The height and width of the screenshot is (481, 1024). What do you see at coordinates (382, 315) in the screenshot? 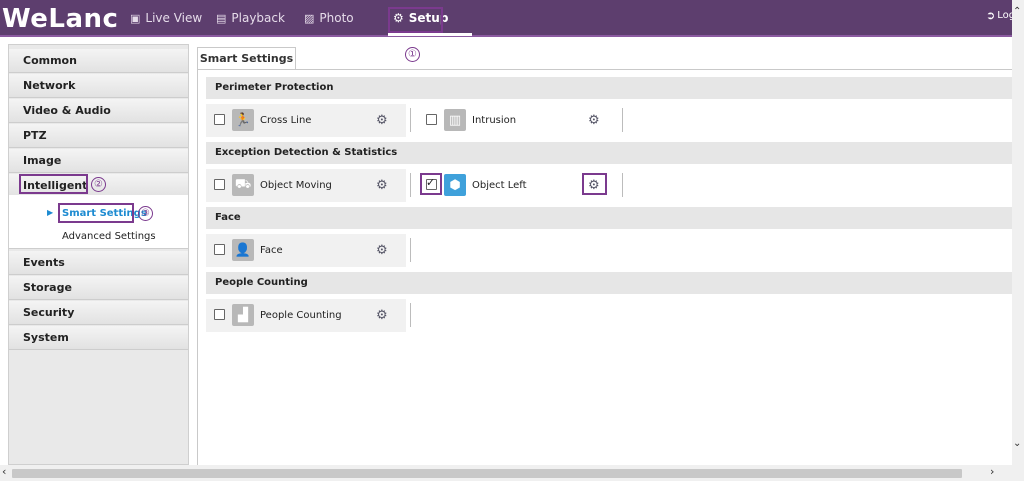
I see `people-counting-gear-icon: ⚙` at bounding box center [382, 315].